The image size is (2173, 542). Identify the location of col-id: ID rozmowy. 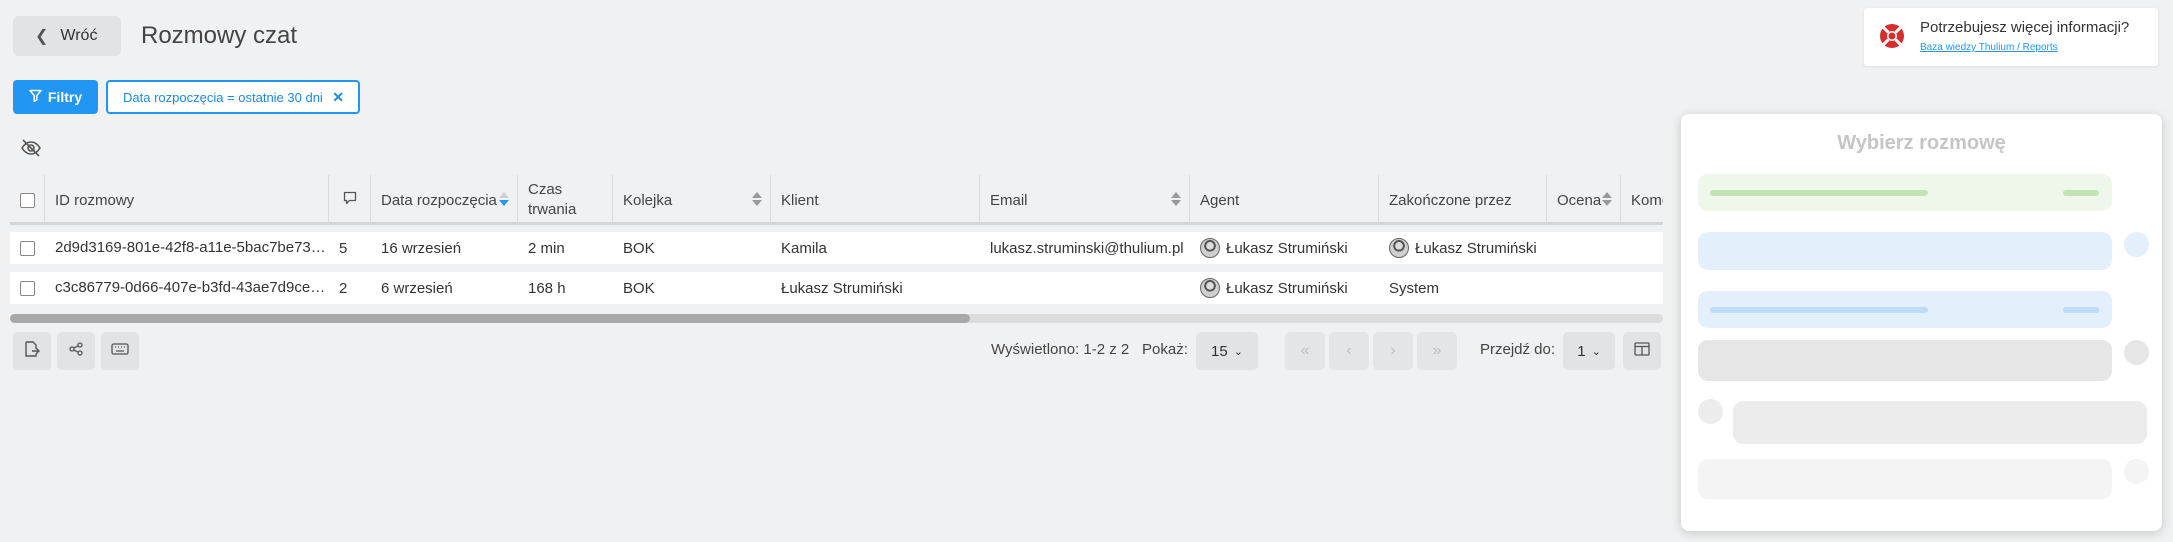
(187, 200).